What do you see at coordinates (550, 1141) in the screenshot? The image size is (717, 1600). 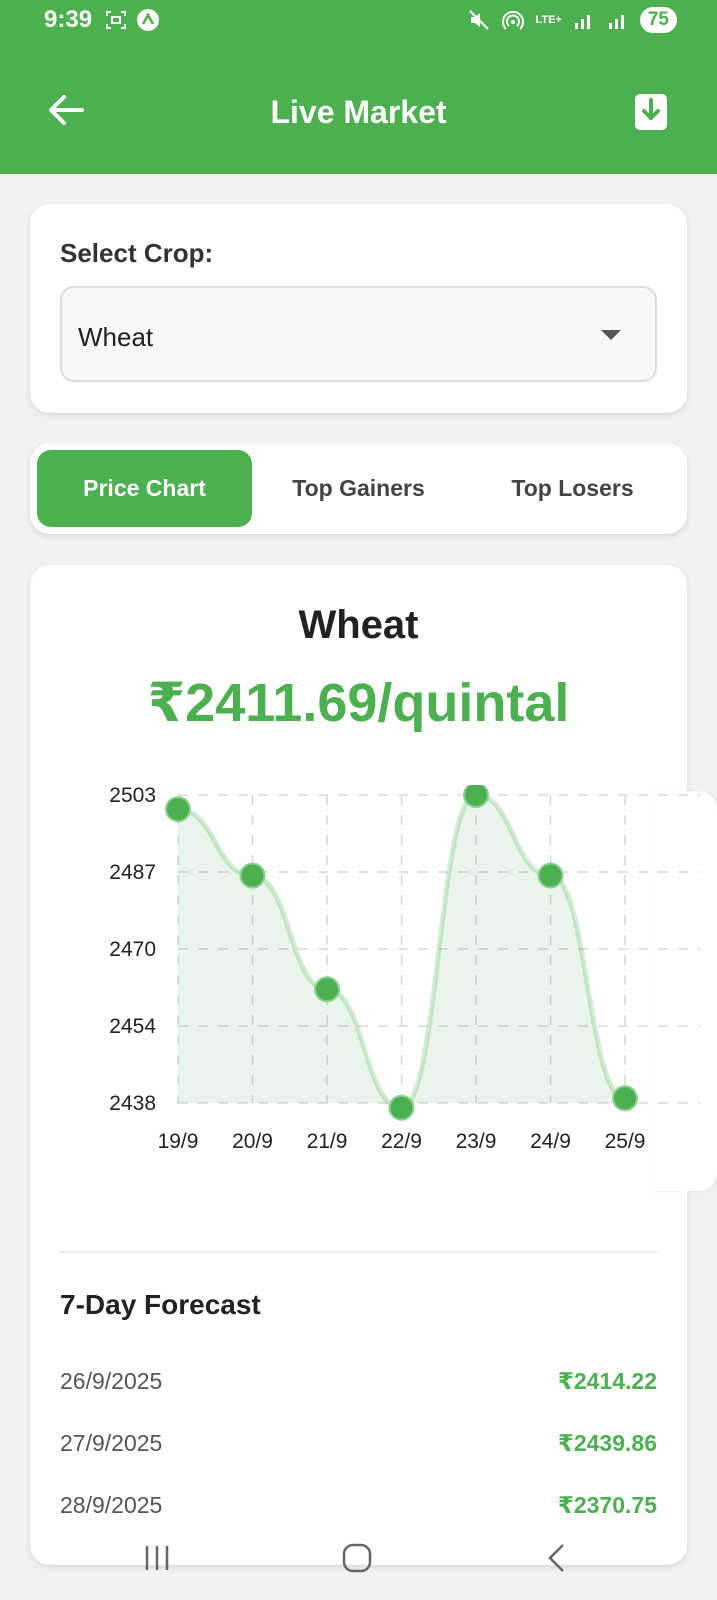 I see `x-tick-label: 24/9` at bounding box center [550, 1141].